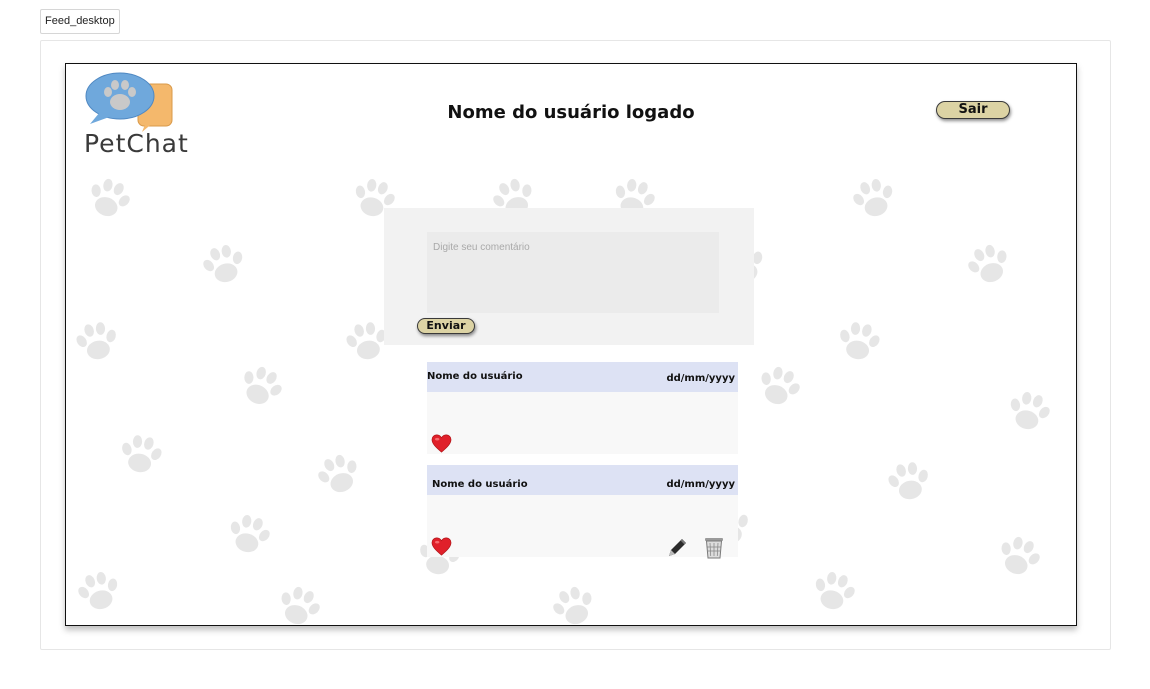 This screenshot has height=689, width=1150. What do you see at coordinates (714, 547) in the screenshot?
I see `trash-icon` at bounding box center [714, 547].